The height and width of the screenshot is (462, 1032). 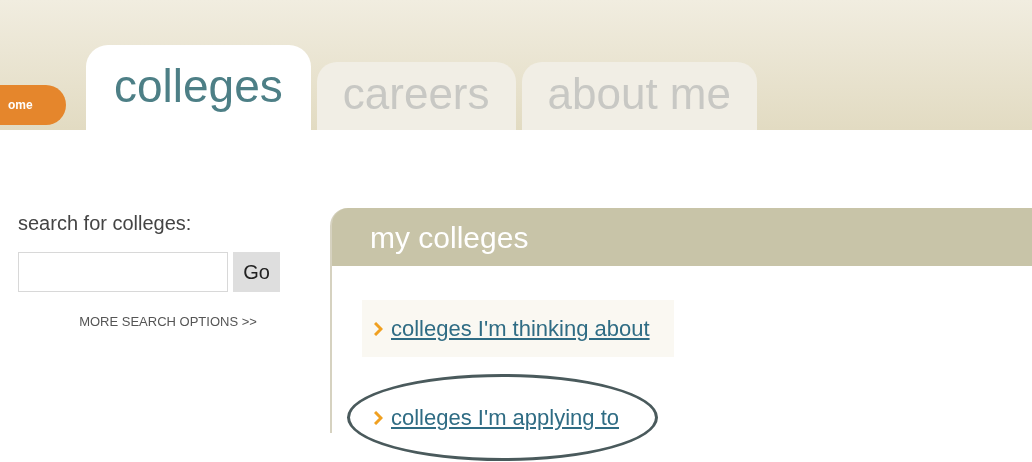 I want to click on link: colleges I'm applying to, so click(x=505, y=417).